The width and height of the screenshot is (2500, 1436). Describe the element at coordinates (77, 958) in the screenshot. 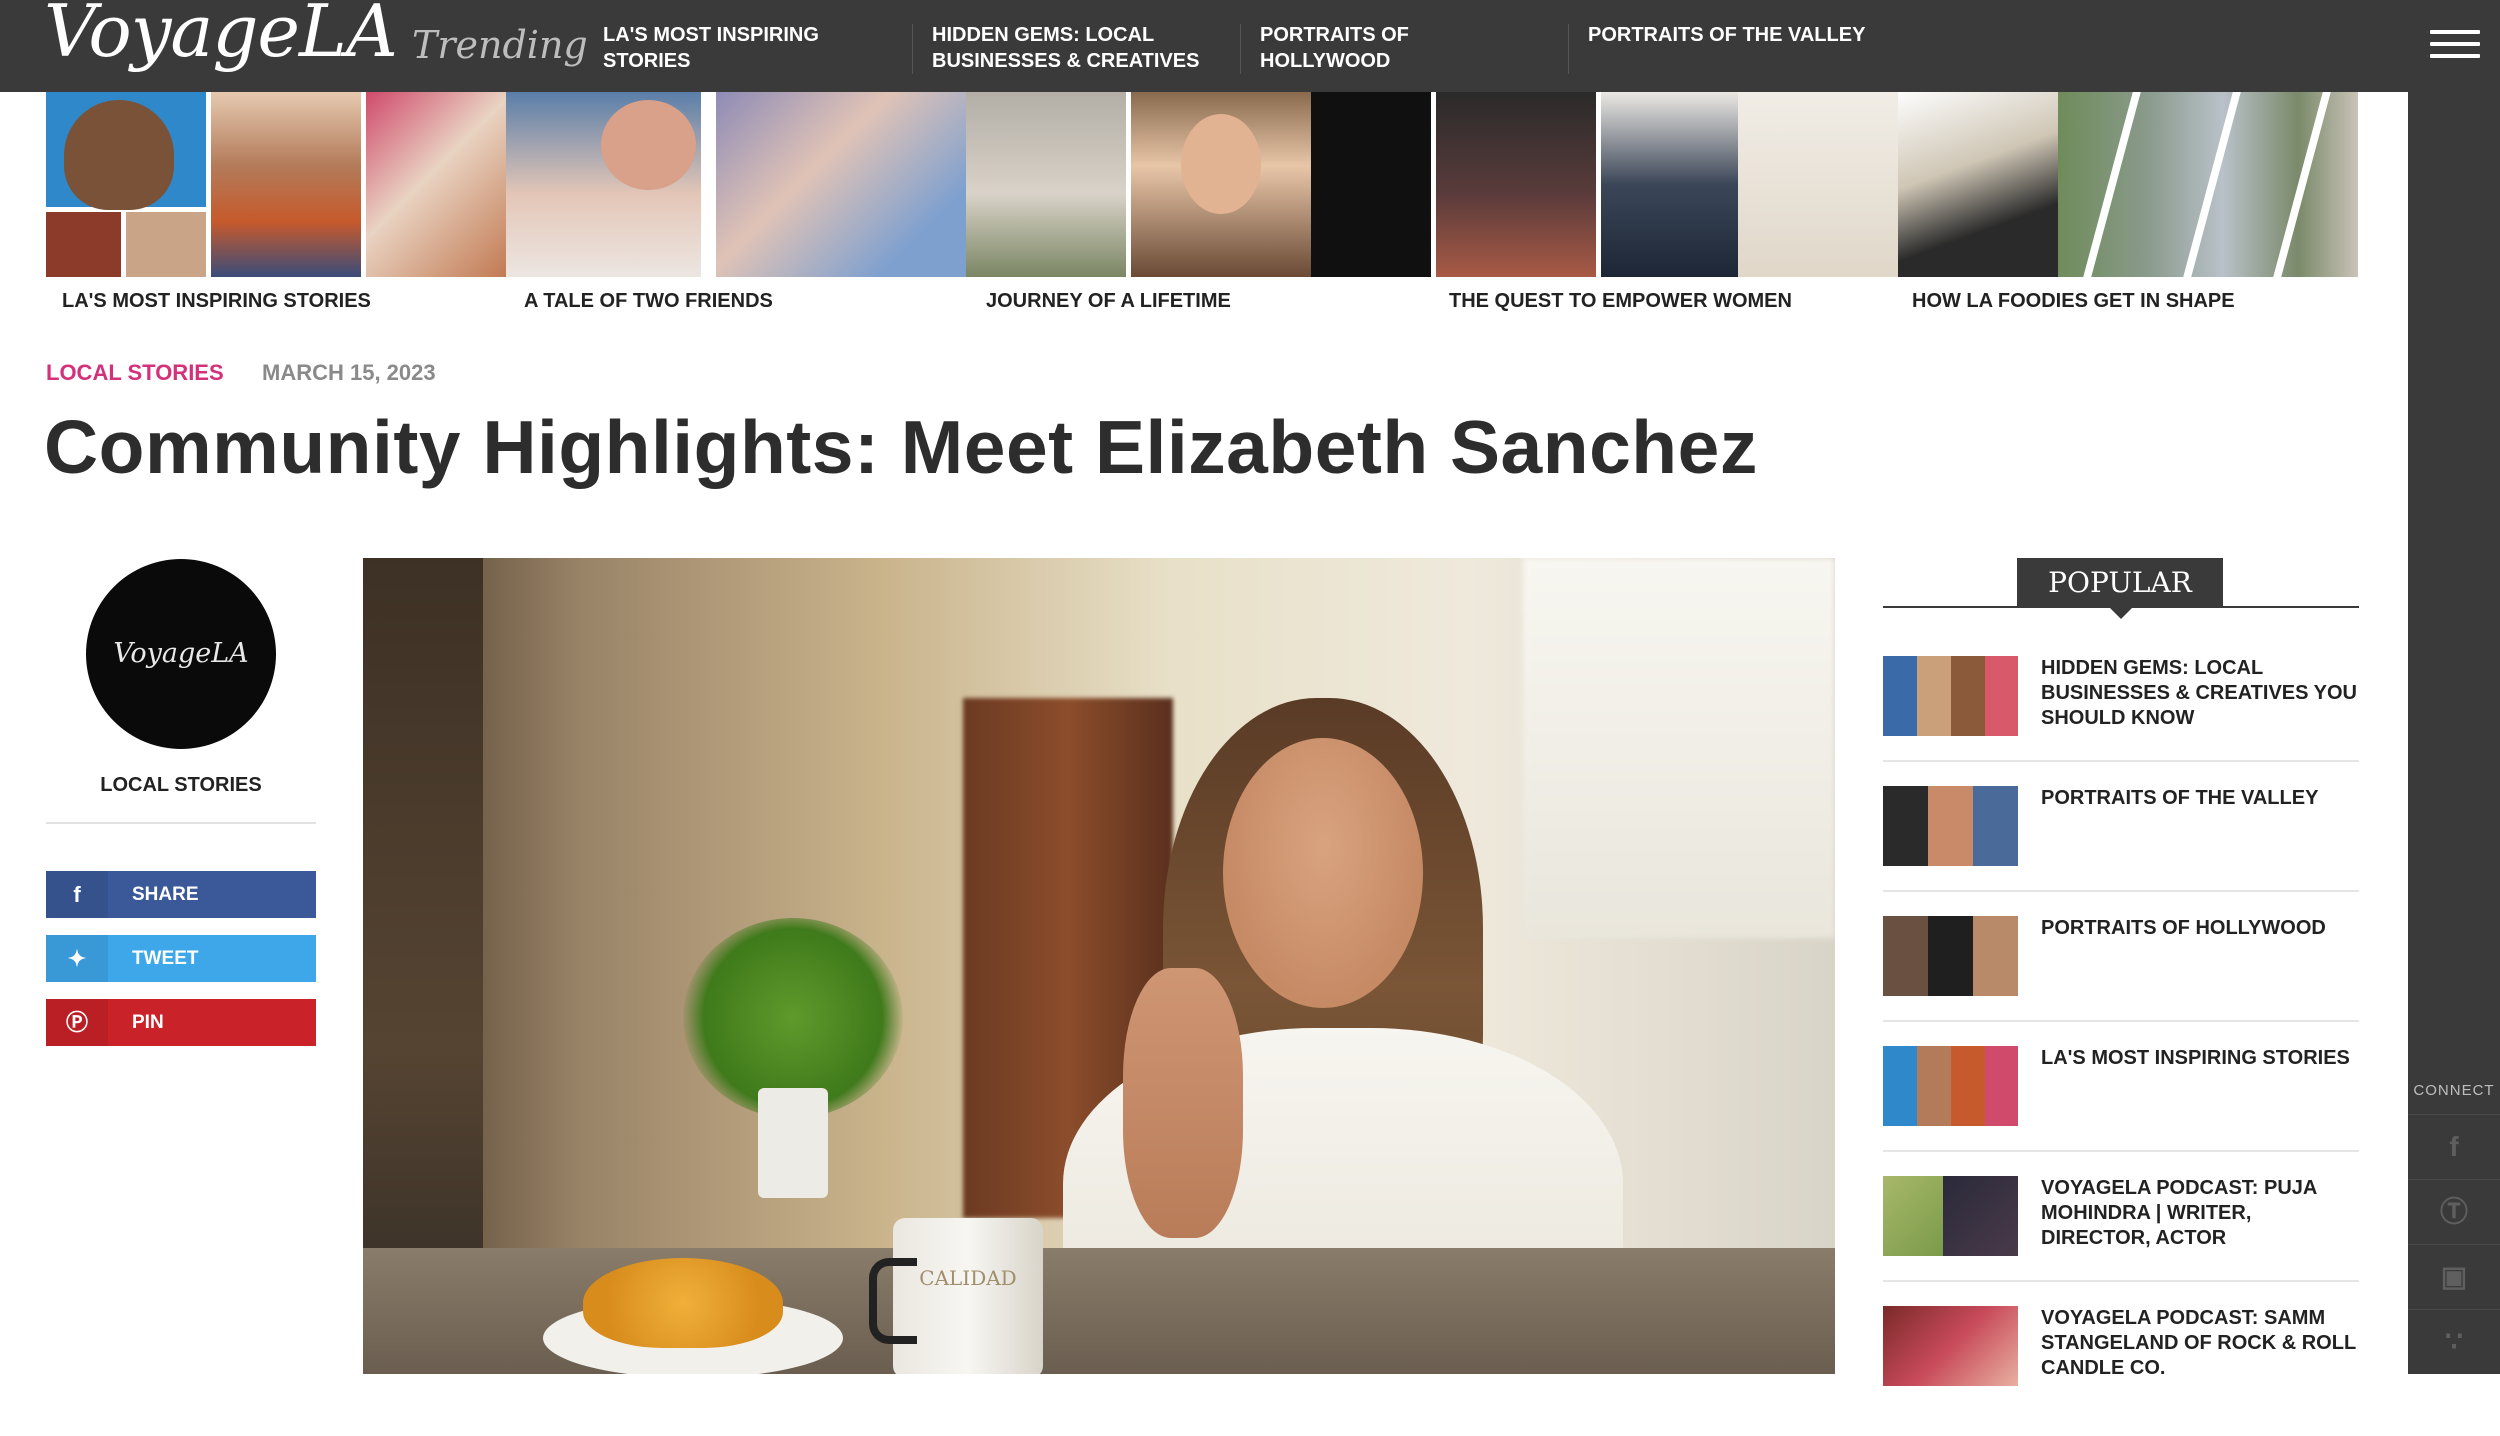

I see `twitter-bird-icon: ✦` at that location.